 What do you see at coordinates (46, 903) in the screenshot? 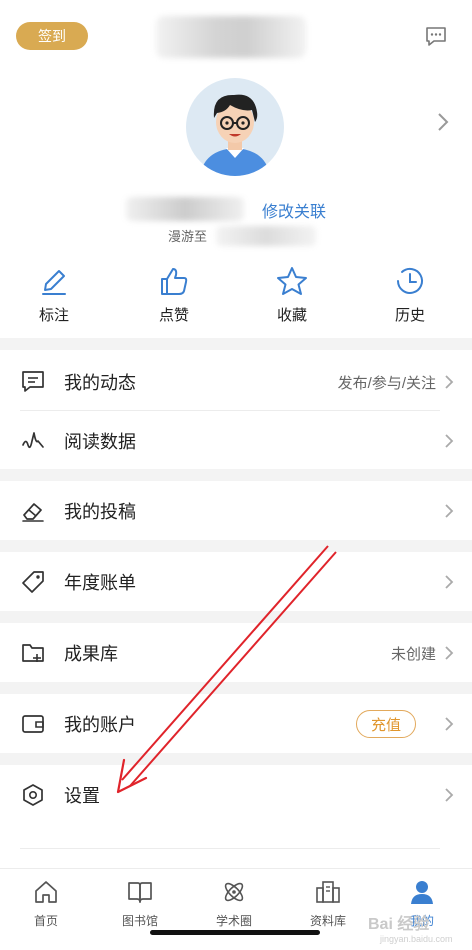
I see `tab-home: 首页` at bounding box center [46, 903].